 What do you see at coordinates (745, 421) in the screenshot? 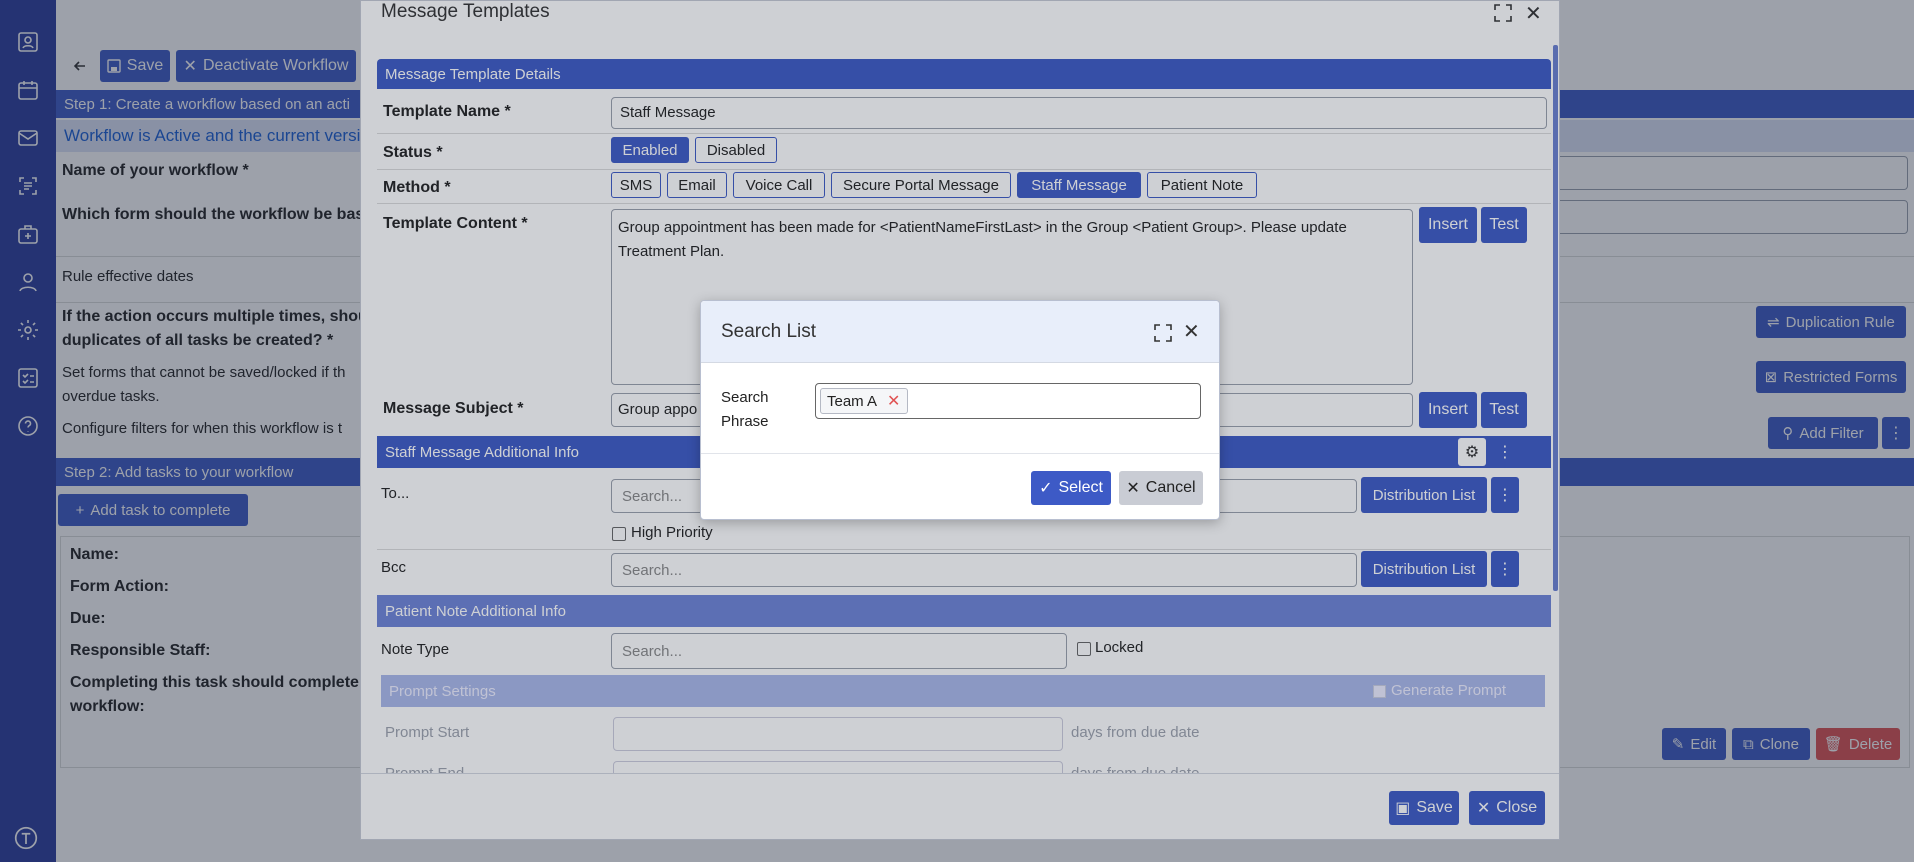
I see `search-phrase-label-line2: Phrase` at bounding box center [745, 421].